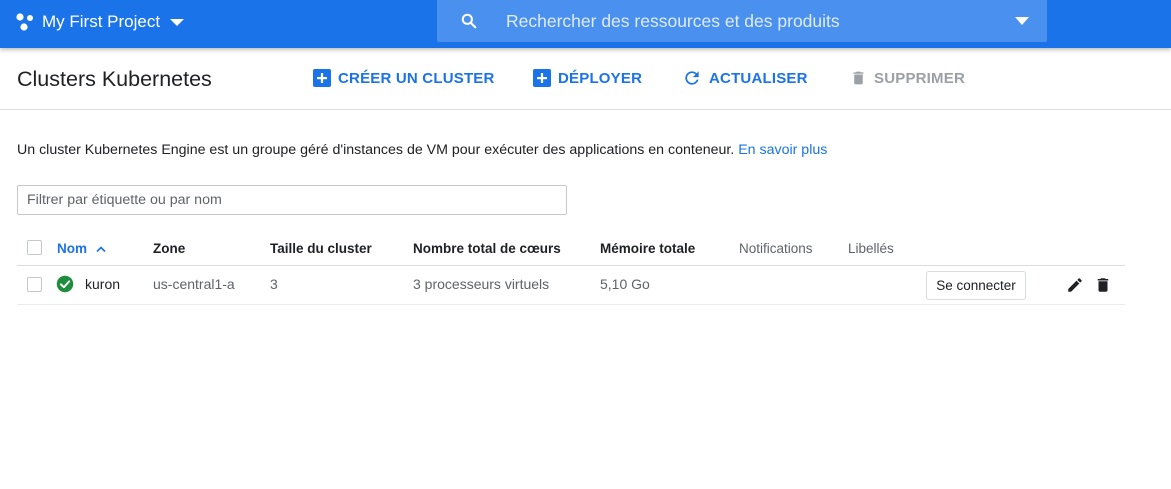  I want to click on project-selector: My First Project, so click(99, 22).